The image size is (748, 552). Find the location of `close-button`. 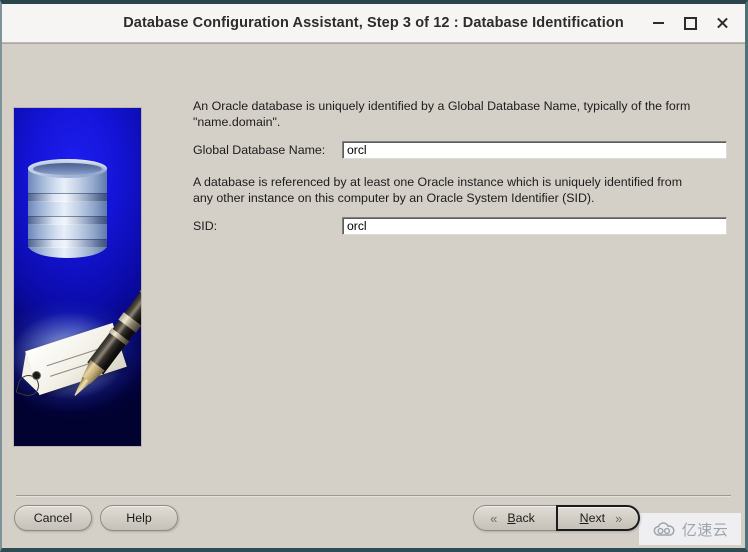

close-button is located at coordinates (722, 23).